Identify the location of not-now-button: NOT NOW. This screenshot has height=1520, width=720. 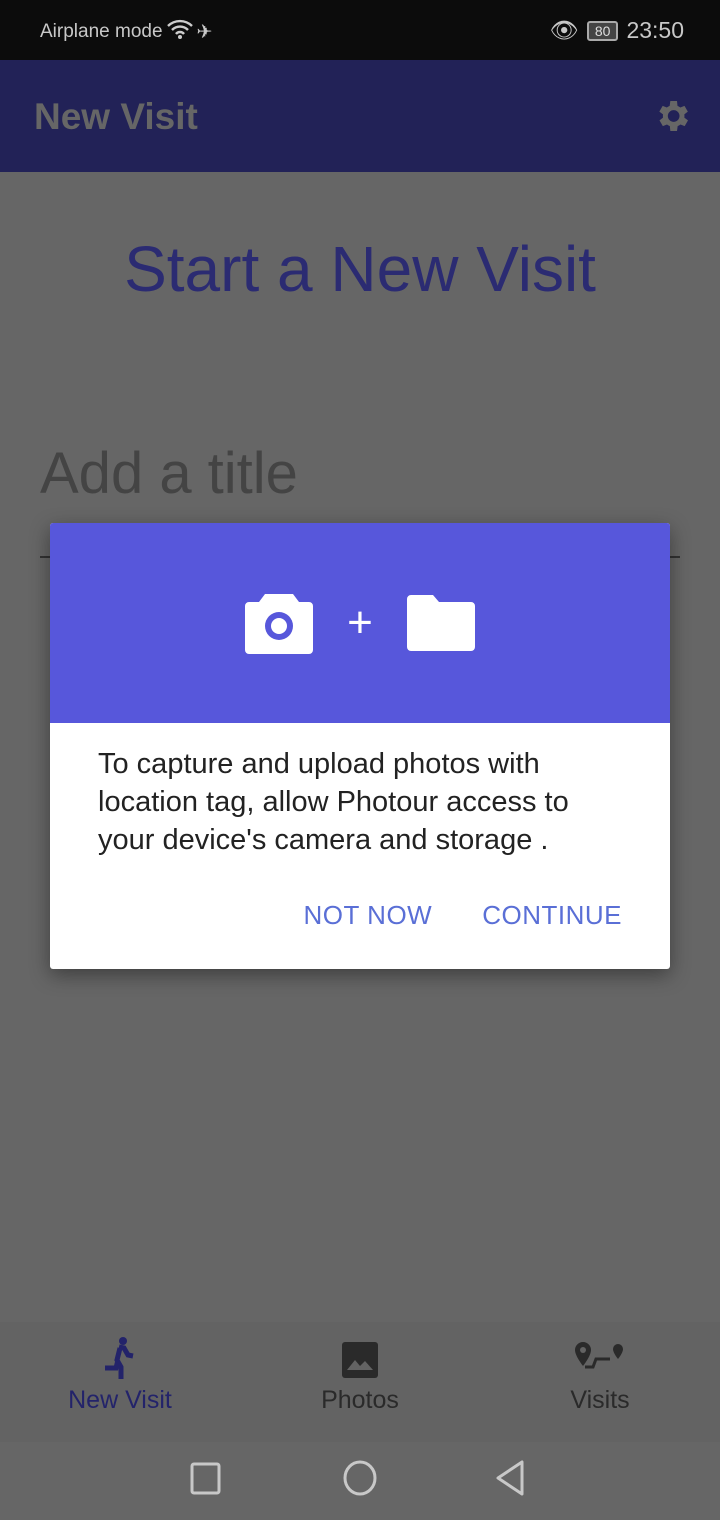
(368, 915).